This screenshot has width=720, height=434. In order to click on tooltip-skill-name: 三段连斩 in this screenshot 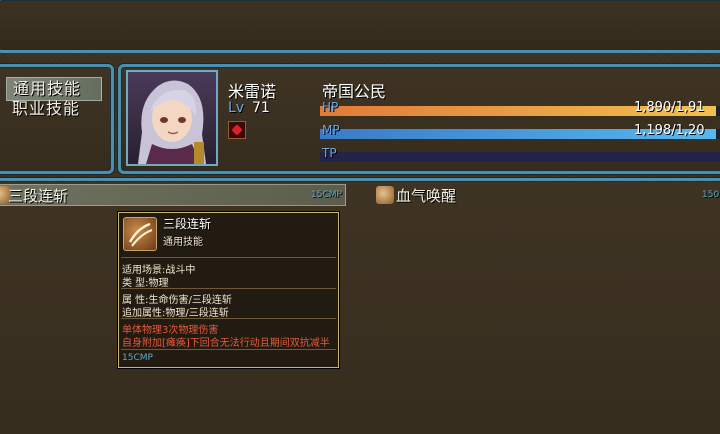, I will do `click(187, 224)`.